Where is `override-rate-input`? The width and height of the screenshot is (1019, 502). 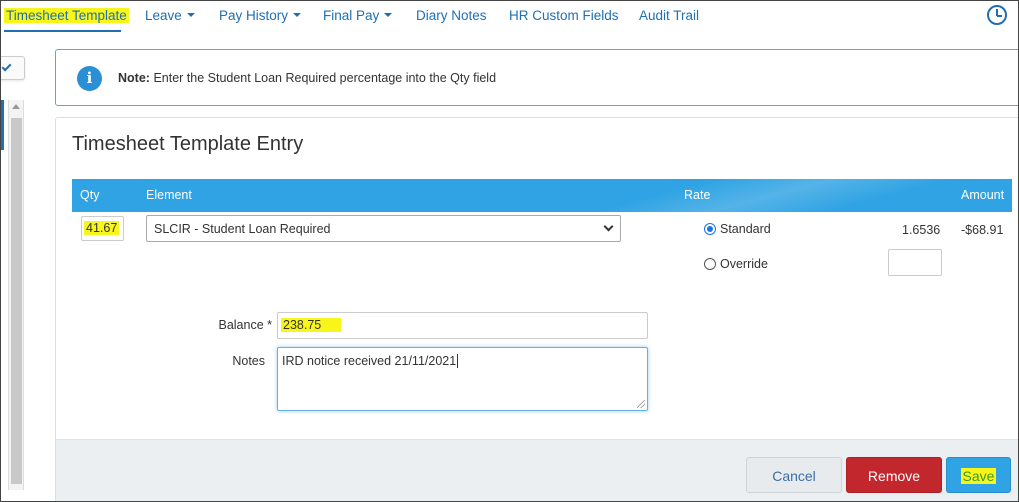
override-rate-input is located at coordinates (915, 262).